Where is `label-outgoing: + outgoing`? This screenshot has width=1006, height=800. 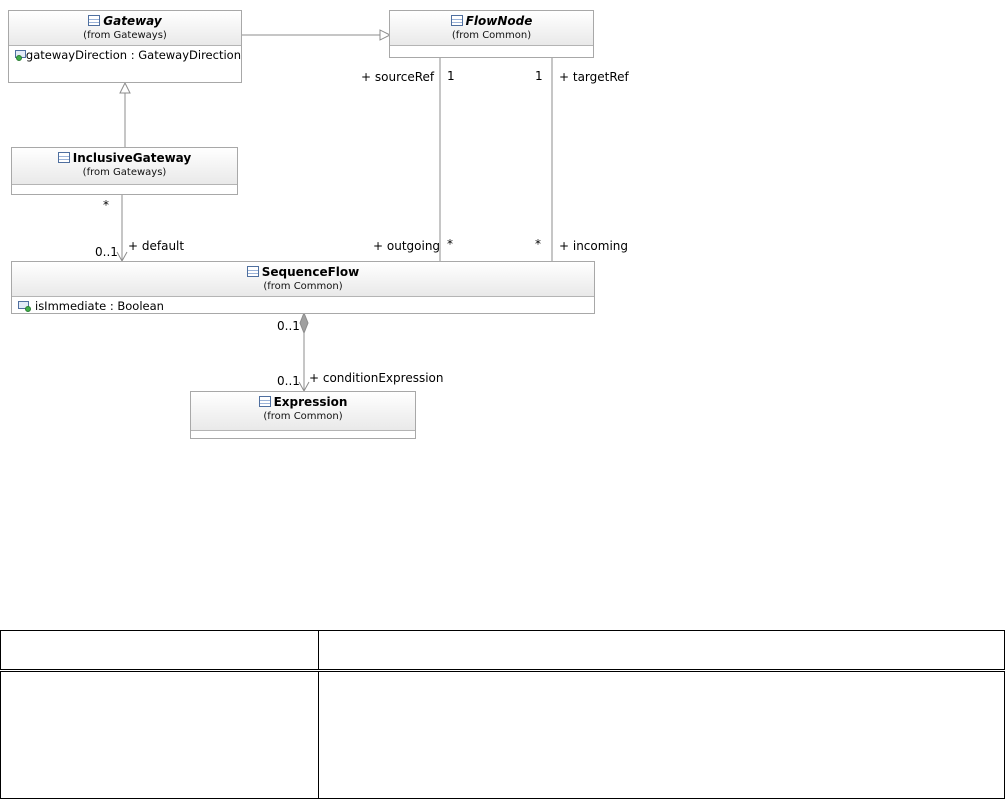
label-outgoing: + outgoing is located at coordinates (407, 246).